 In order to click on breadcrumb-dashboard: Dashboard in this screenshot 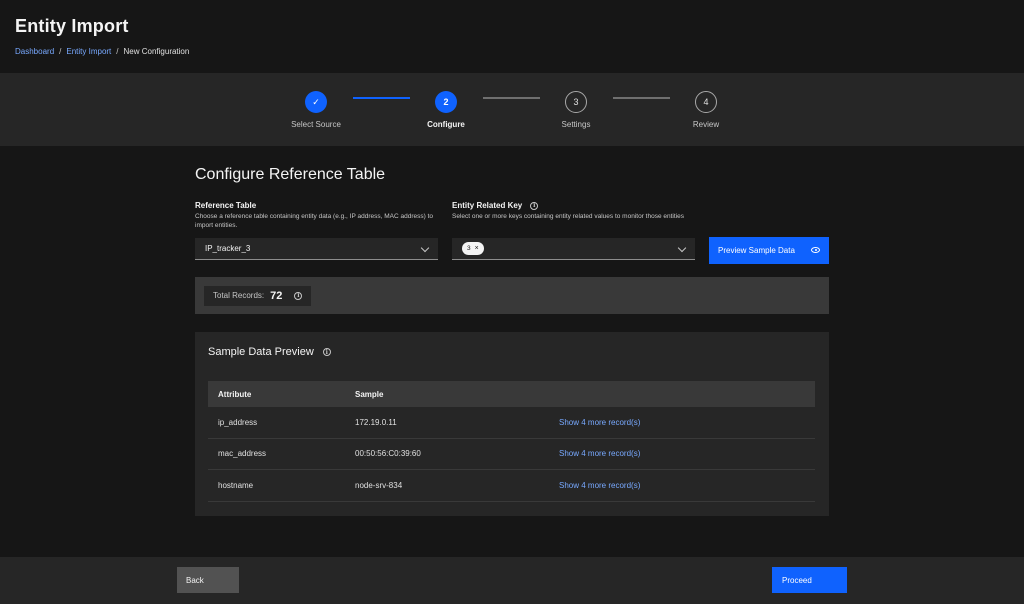, I will do `click(34, 51)`.